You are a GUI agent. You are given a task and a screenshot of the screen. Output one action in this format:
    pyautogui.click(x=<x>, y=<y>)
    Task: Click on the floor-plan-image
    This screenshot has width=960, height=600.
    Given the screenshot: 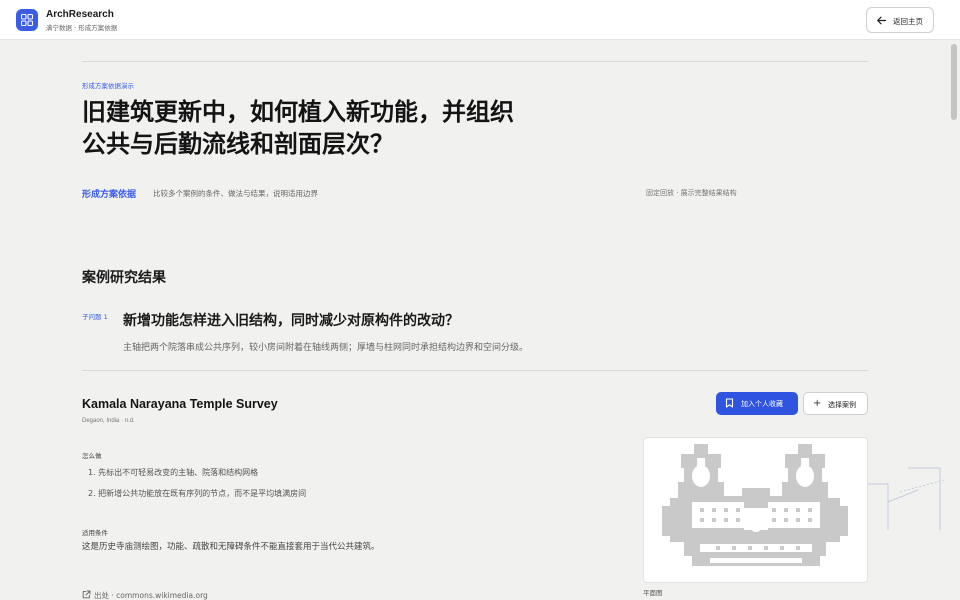 What is the action you would take?
    pyautogui.click(x=755, y=510)
    